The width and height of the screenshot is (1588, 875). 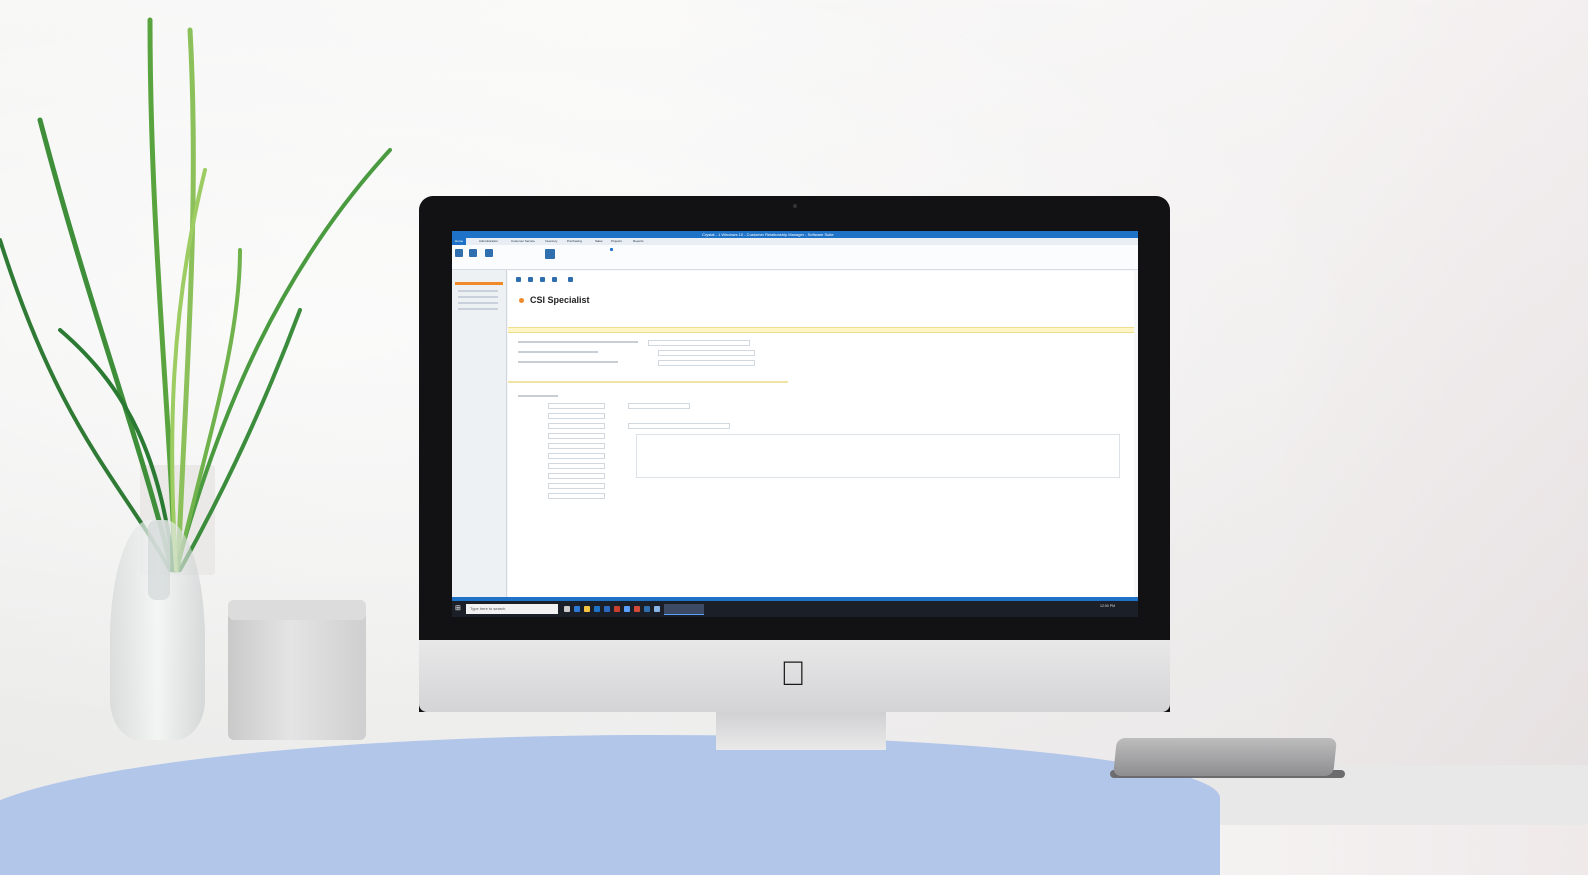 I want to click on camera-icon, so click(x=795, y=206).